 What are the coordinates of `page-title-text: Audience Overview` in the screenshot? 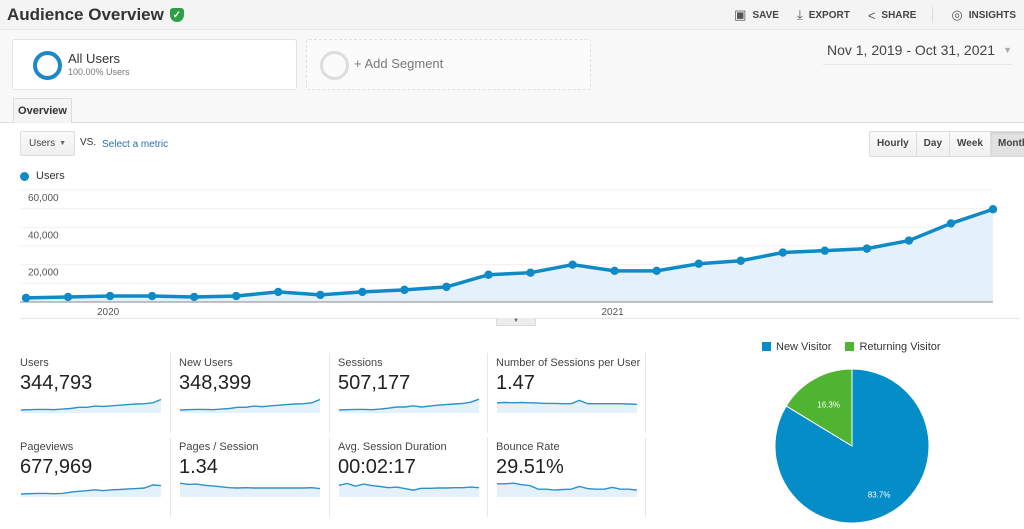 It's located at (85, 14).